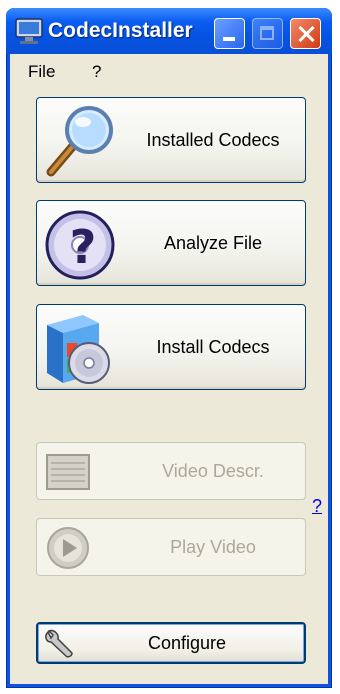  What do you see at coordinates (169, 69) in the screenshot?
I see `menu-bar: File ?` at bounding box center [169, 69].